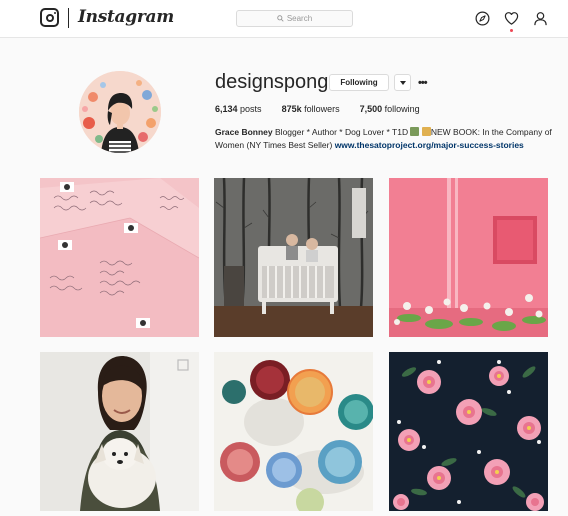  What do you see at coordinates (423, 82) in the screenshot?
I see `more-options-button: •••` at bounding box center [423, 82].